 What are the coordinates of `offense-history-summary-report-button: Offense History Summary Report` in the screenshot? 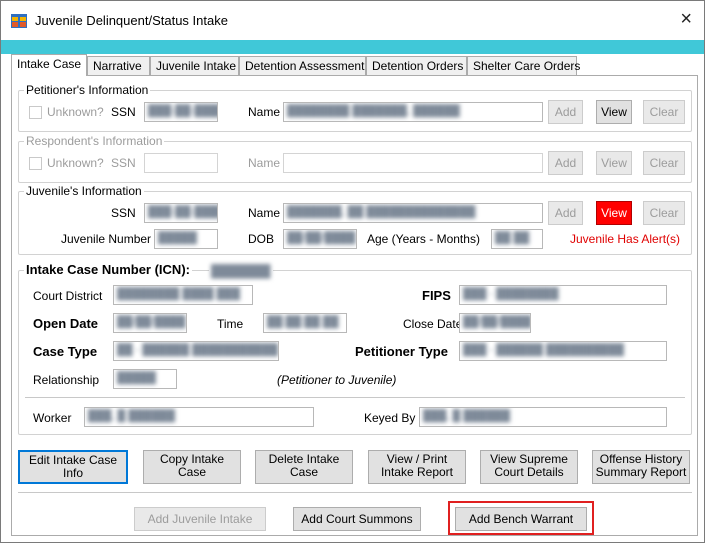 It's located at (641, 467).